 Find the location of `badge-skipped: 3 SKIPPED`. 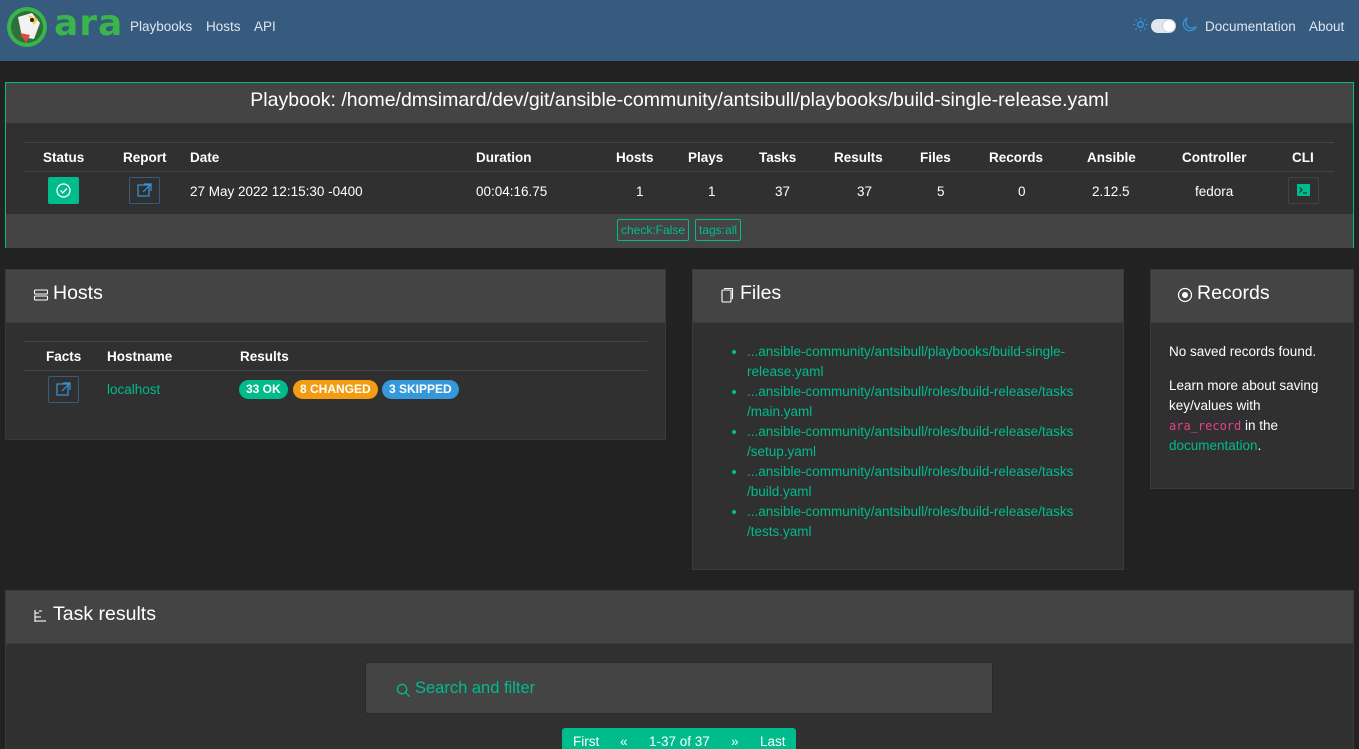

badge-skipped: 3 SKIPPED is located at coordinates (420, 389).